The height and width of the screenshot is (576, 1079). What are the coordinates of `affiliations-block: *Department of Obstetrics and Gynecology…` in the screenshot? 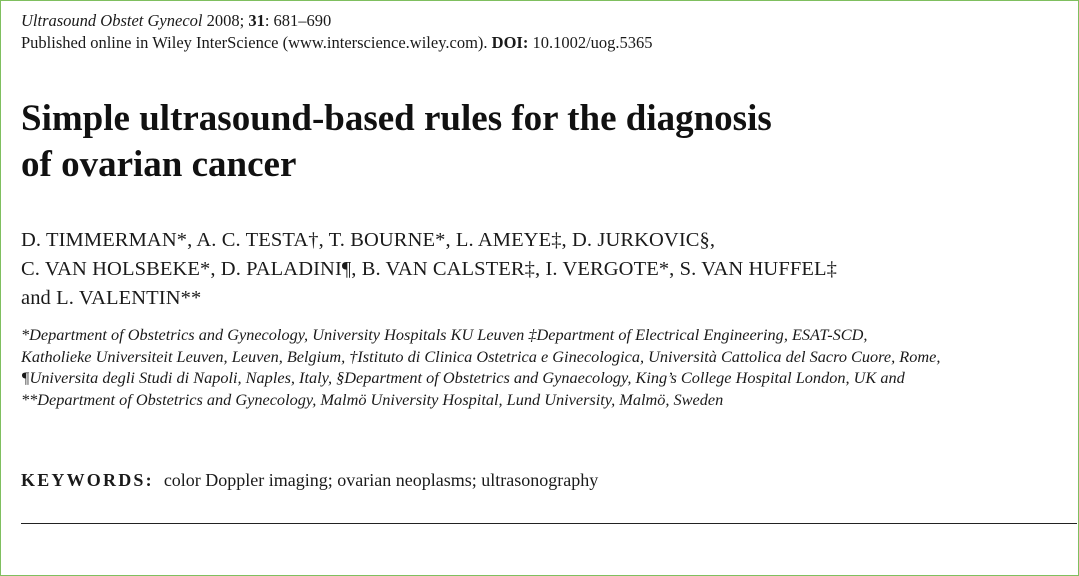 It's located at (549, 367).